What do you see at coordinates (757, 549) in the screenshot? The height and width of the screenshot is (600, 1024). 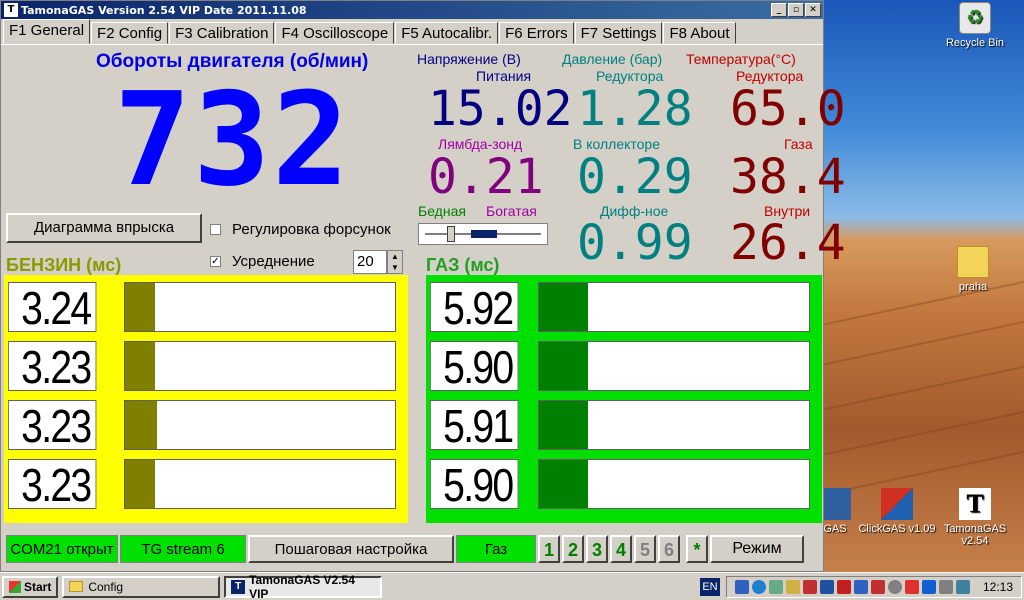 I see `mode-button: Режим` at bounding box center [757, 549].